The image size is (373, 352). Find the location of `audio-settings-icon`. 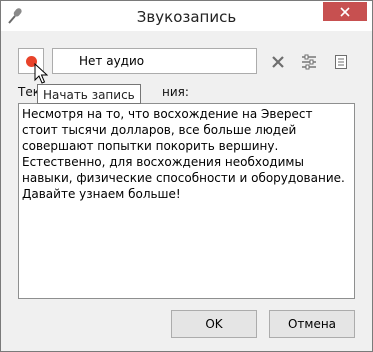

audio-settings-icon is located at coordinates (309, 62).